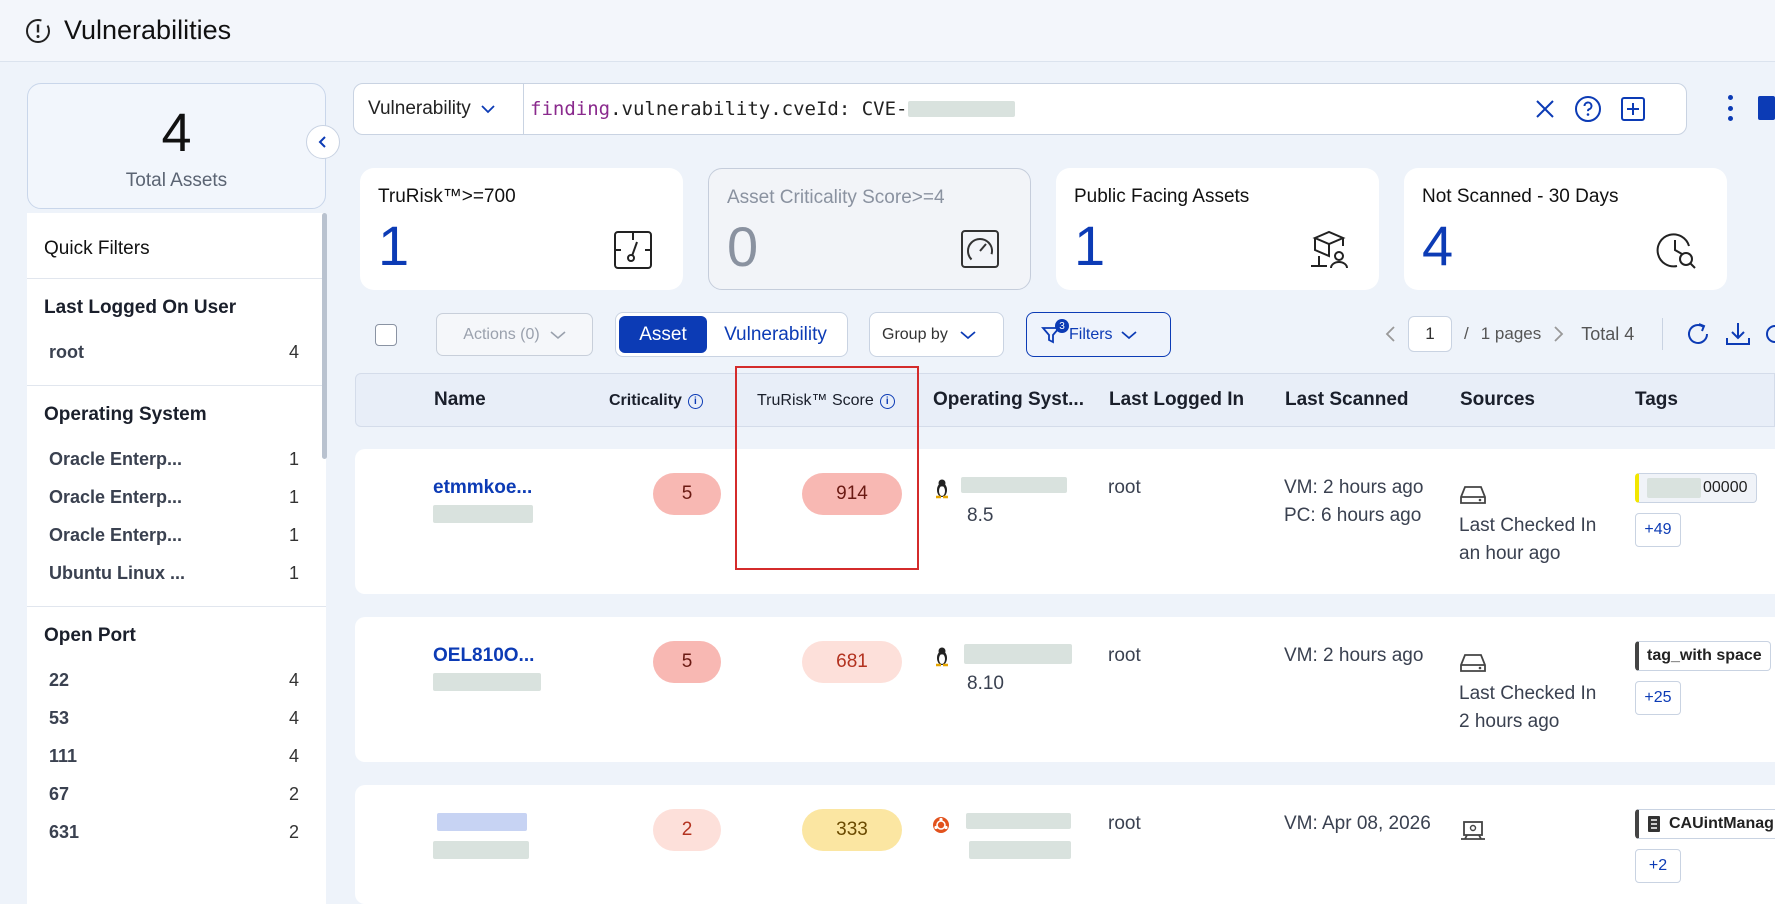  I want to click on stat-label: Public Facing Assets, so click(1162, 196).